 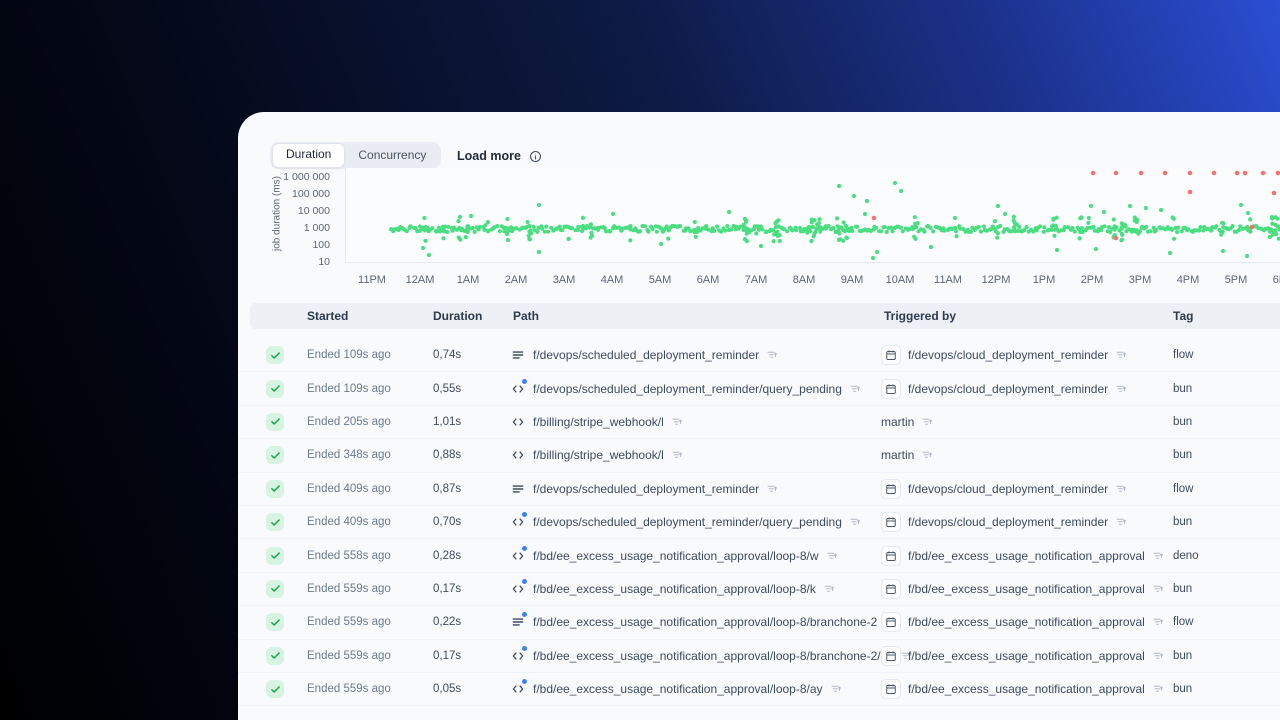 I want to click on load-more-button: Load more, so click(x=499, y=156).